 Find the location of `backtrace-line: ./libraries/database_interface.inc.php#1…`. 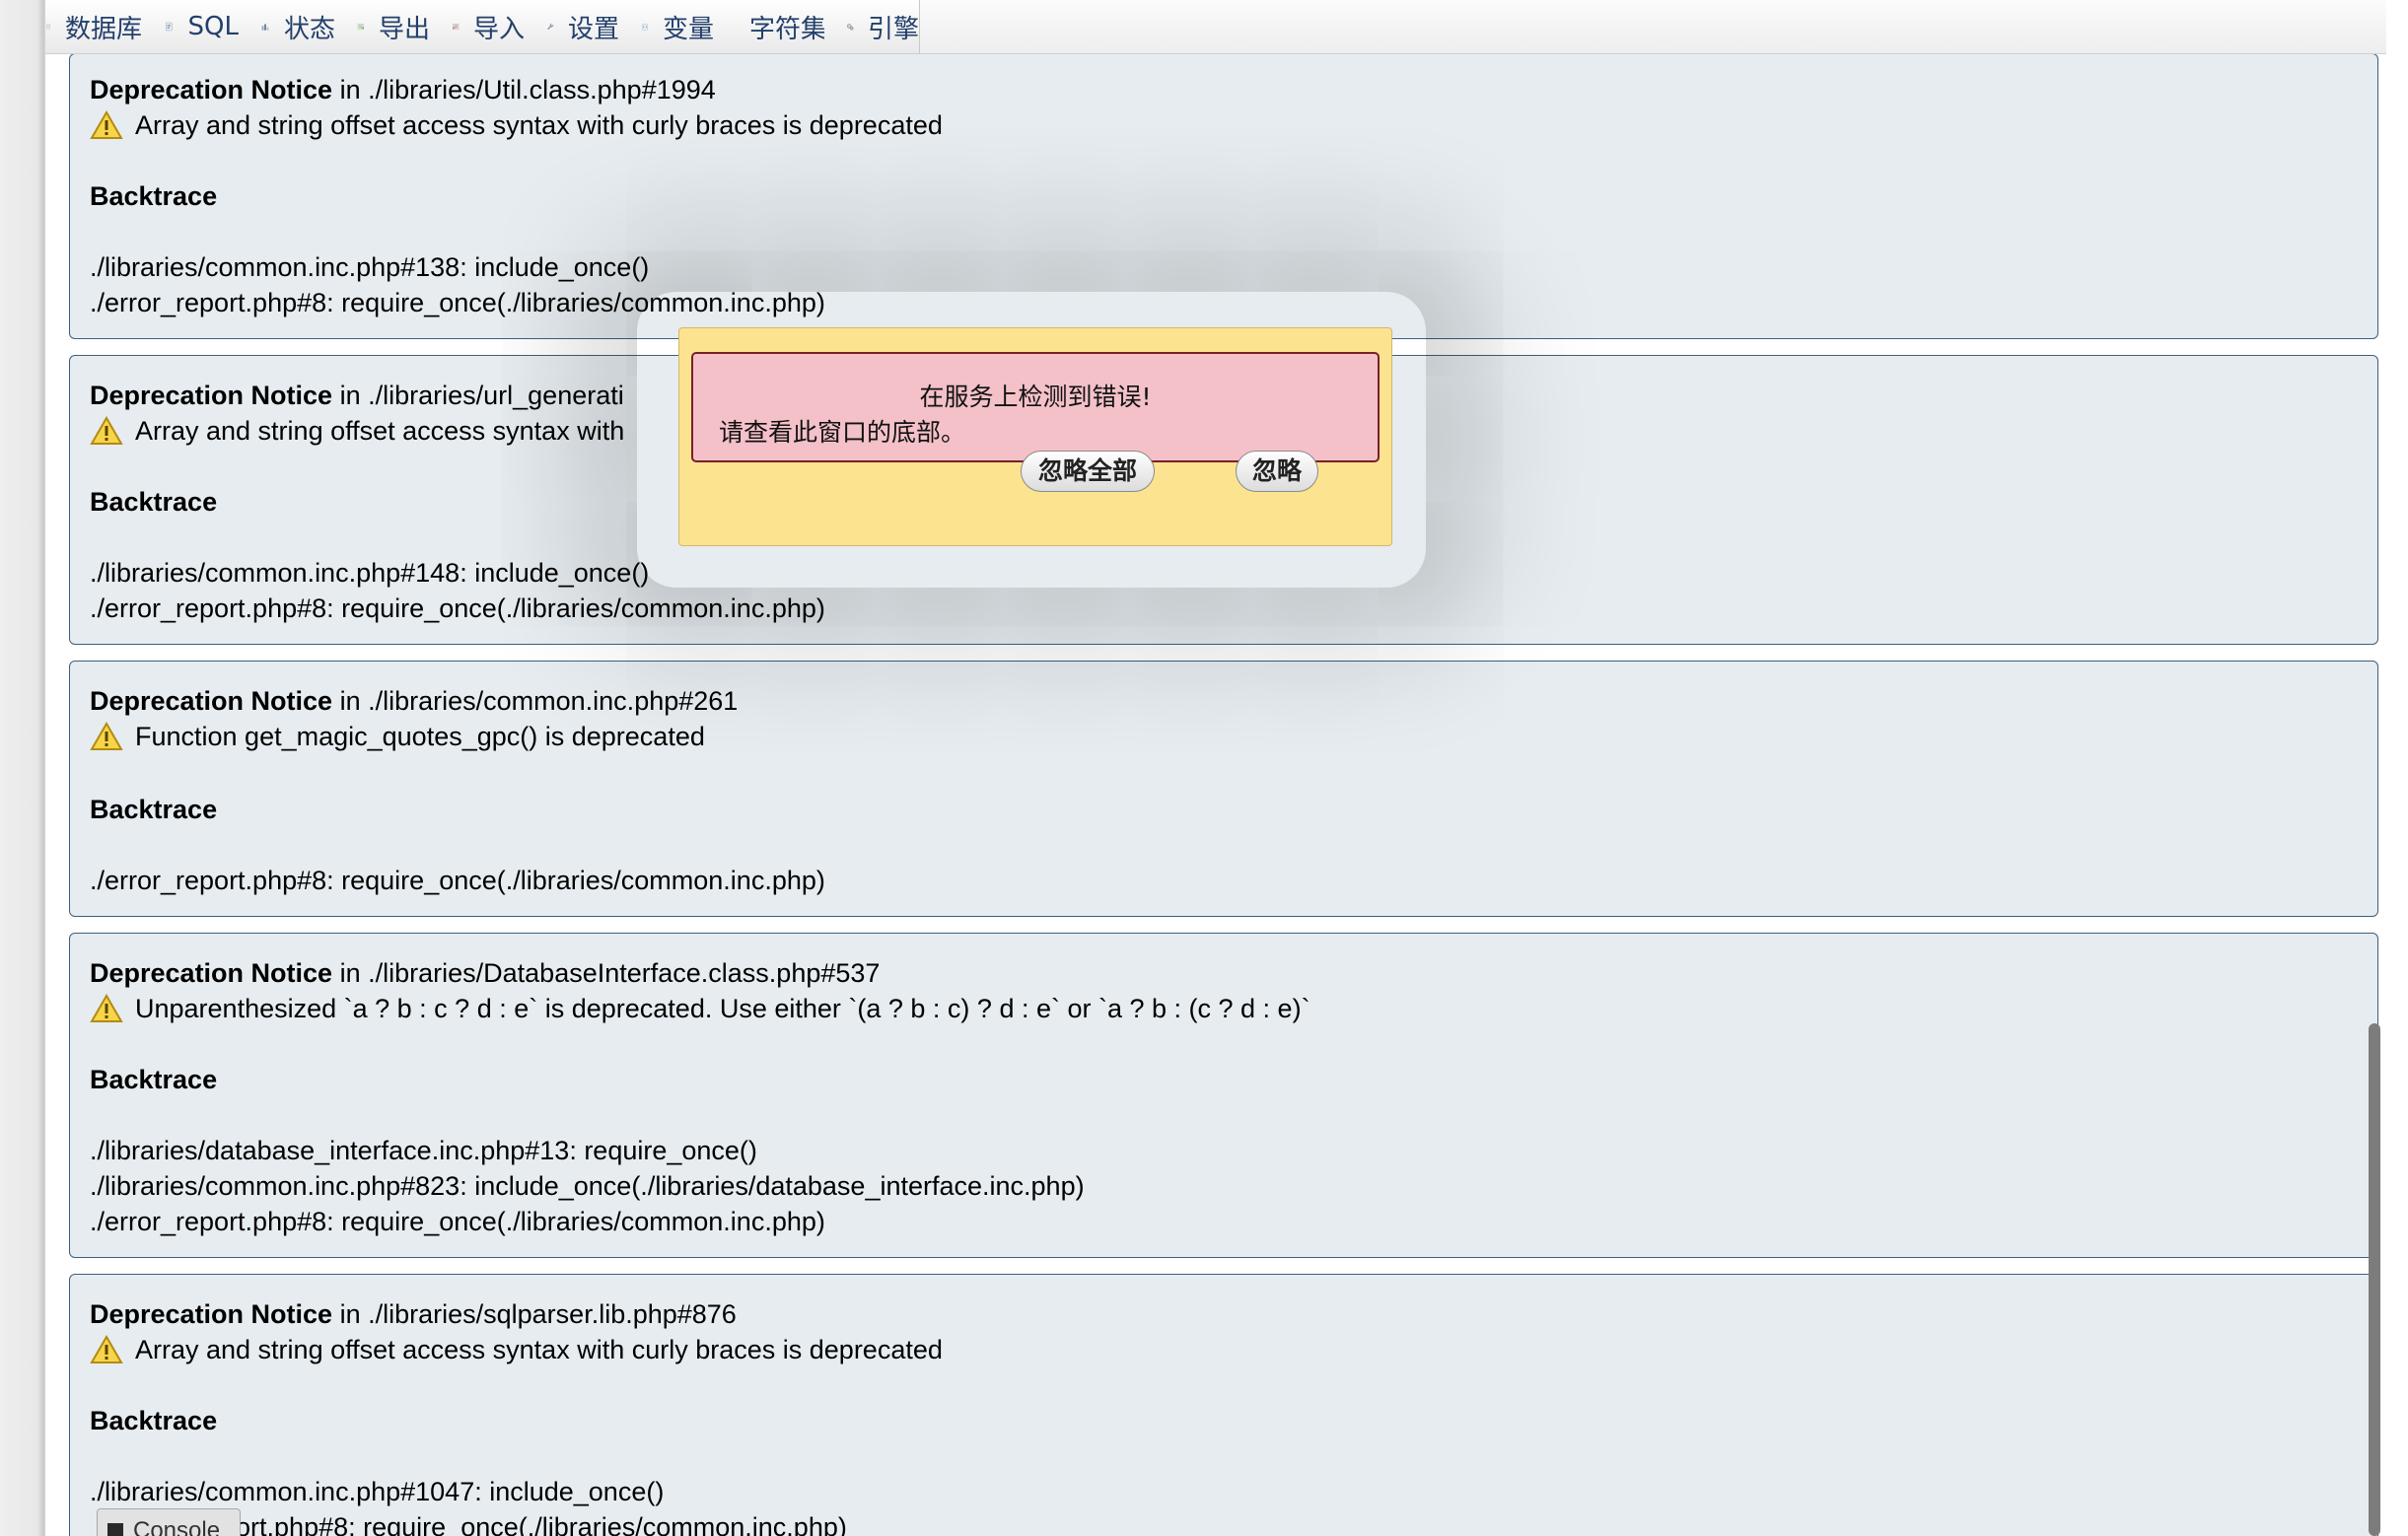

backtrace-line: ./libraries/database_interface.inc.php#1… is located at coordinates (423, 1150).